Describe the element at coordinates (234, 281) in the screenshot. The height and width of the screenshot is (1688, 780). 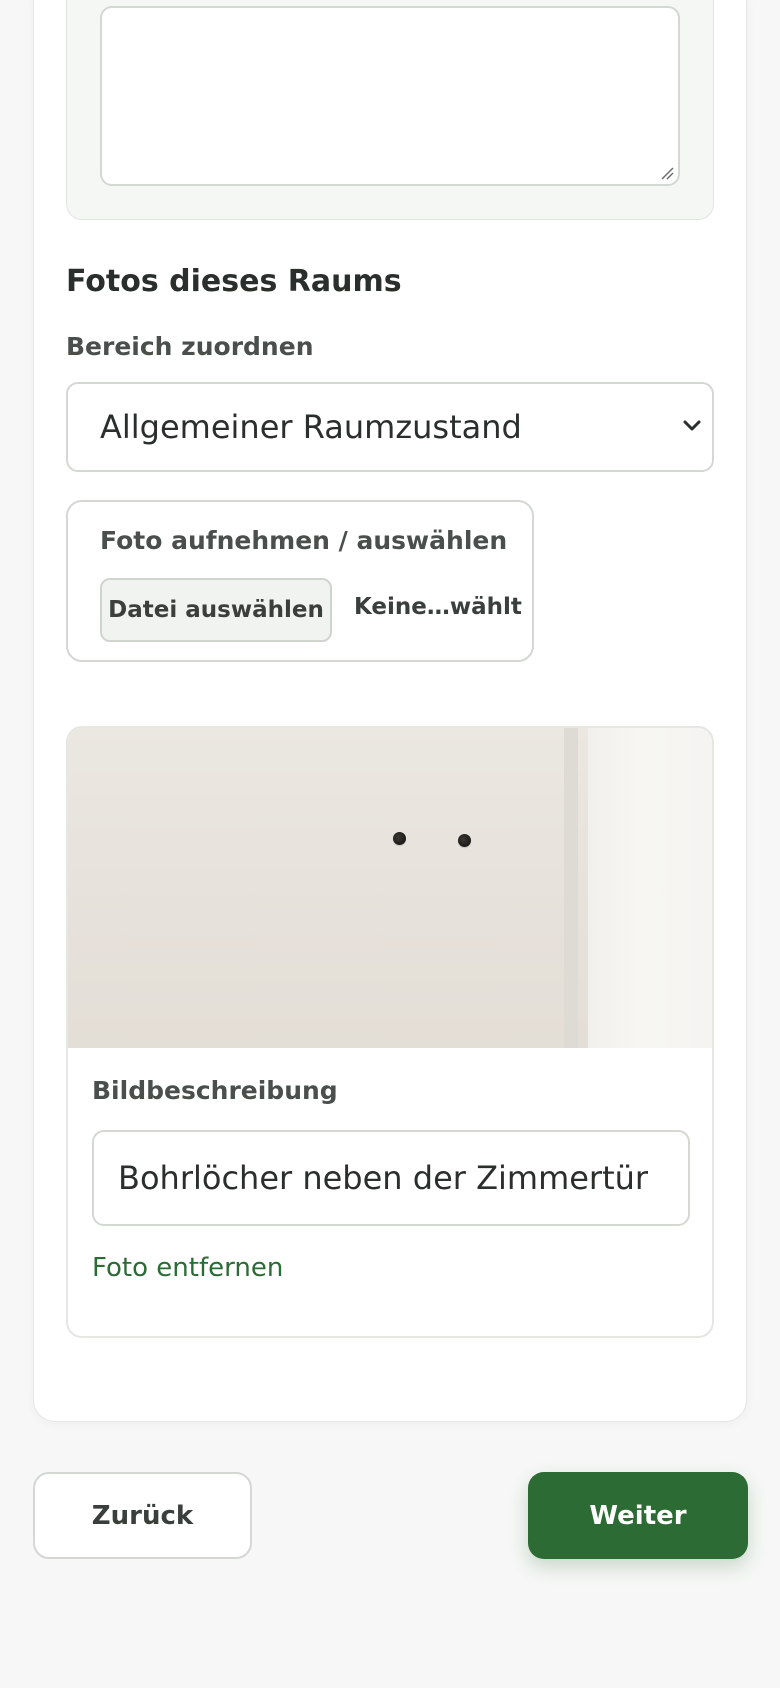
I see `photos-section-title: Fotos dieses Raums` at that location.